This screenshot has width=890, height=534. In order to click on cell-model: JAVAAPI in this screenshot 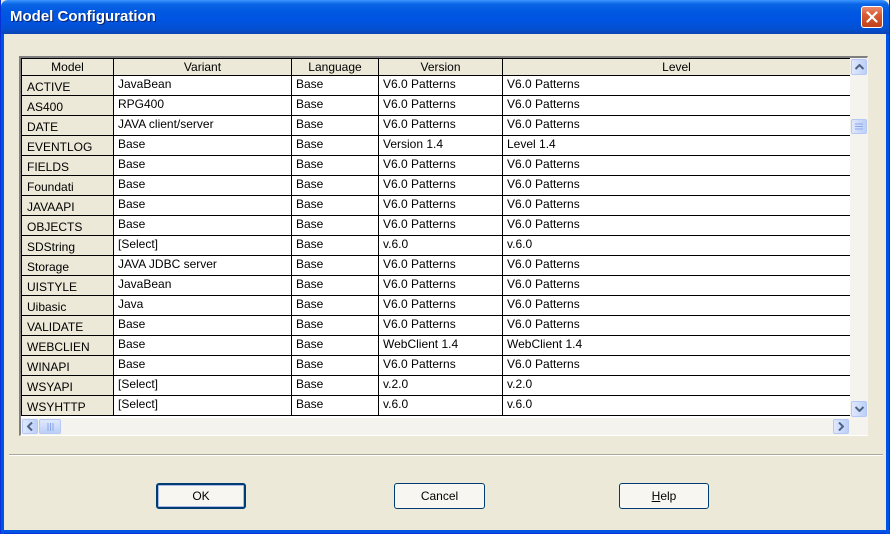, I will do `click(67, 205)`.